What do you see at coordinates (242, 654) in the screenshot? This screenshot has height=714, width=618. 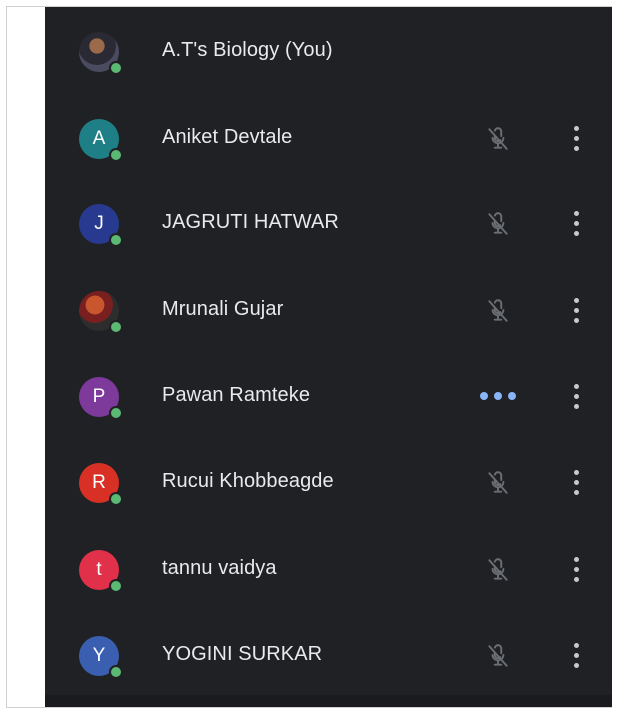 I see `participant-name: YOGINI SURKAR` at bounding box center [242, 654].